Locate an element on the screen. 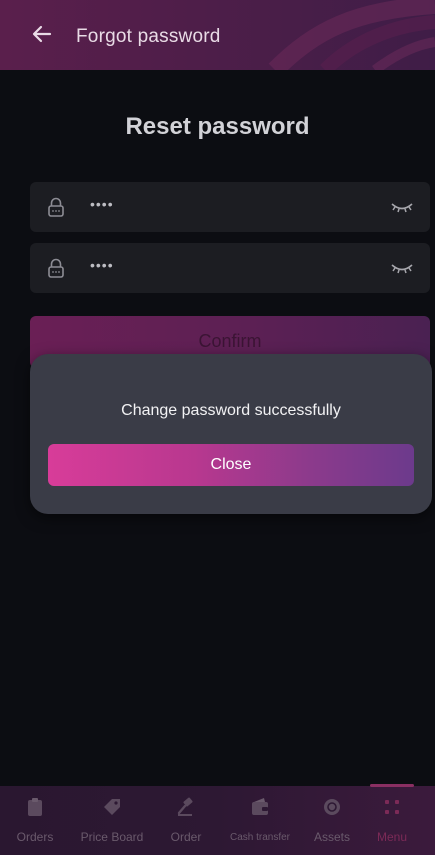 Image resolution: width=435 pixels, height=855 pixels. clipboard-icon is located at coordinates (35, 807).